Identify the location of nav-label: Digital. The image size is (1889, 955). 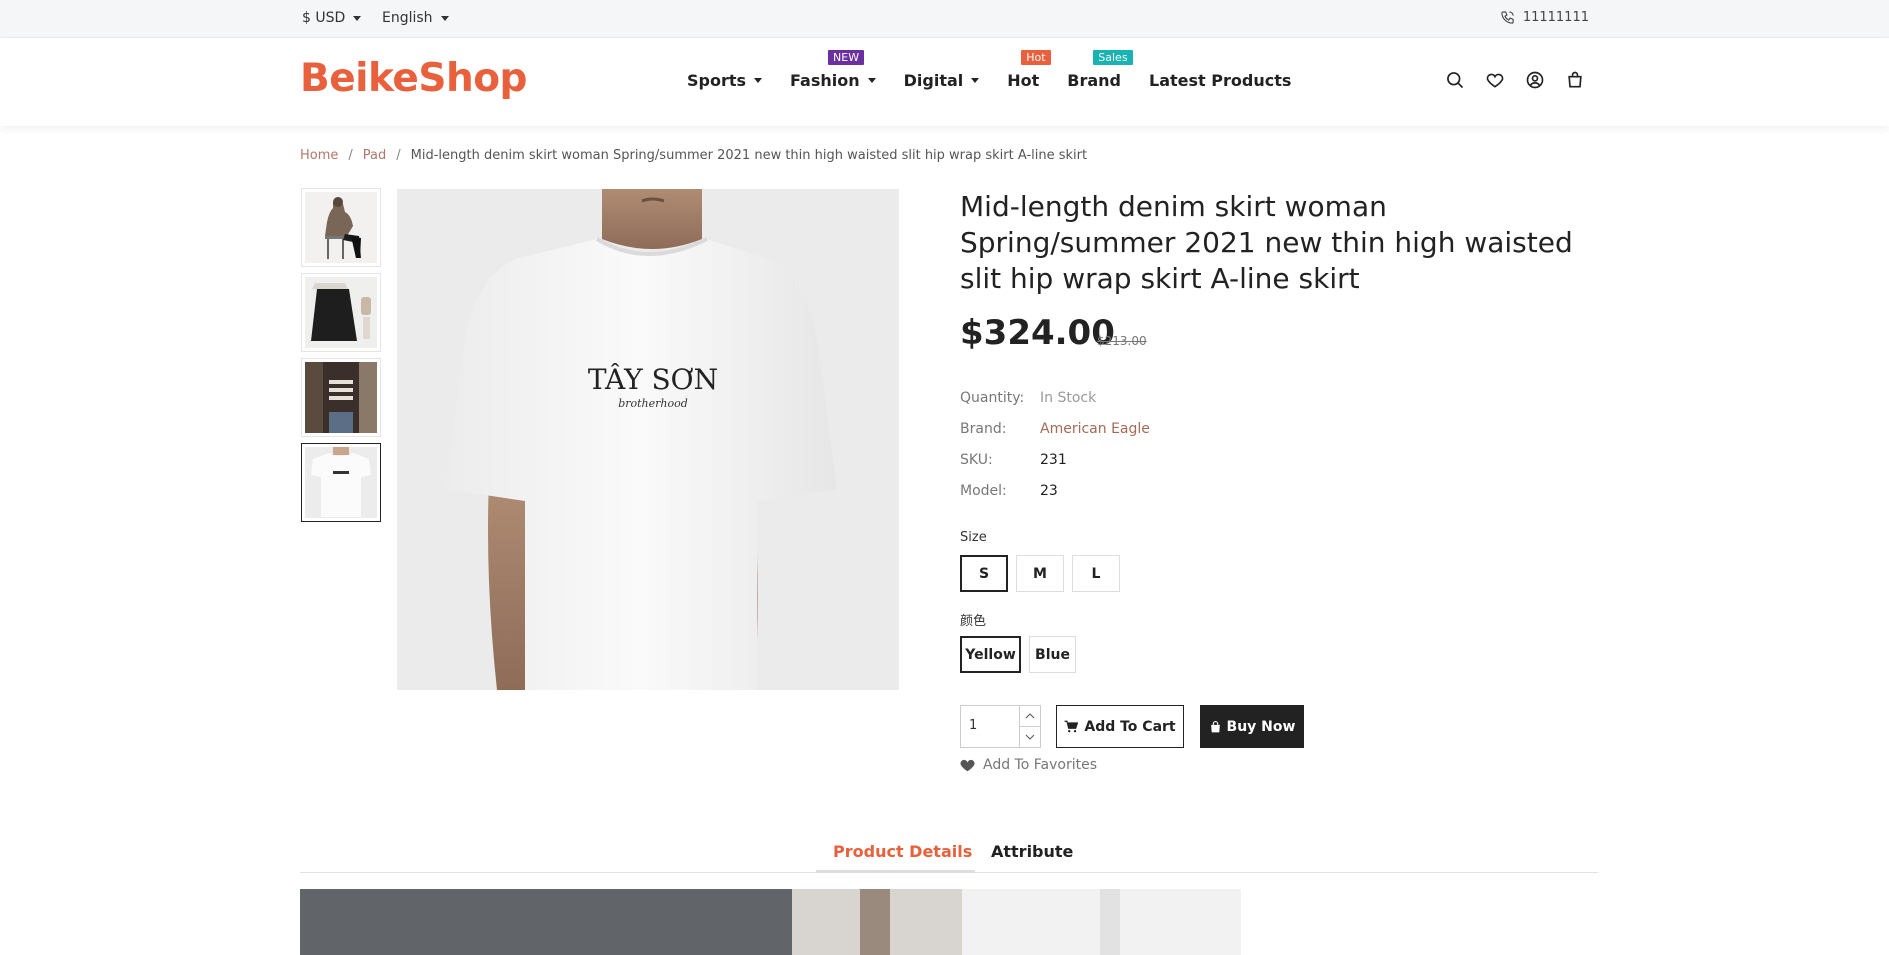
(933, 80).